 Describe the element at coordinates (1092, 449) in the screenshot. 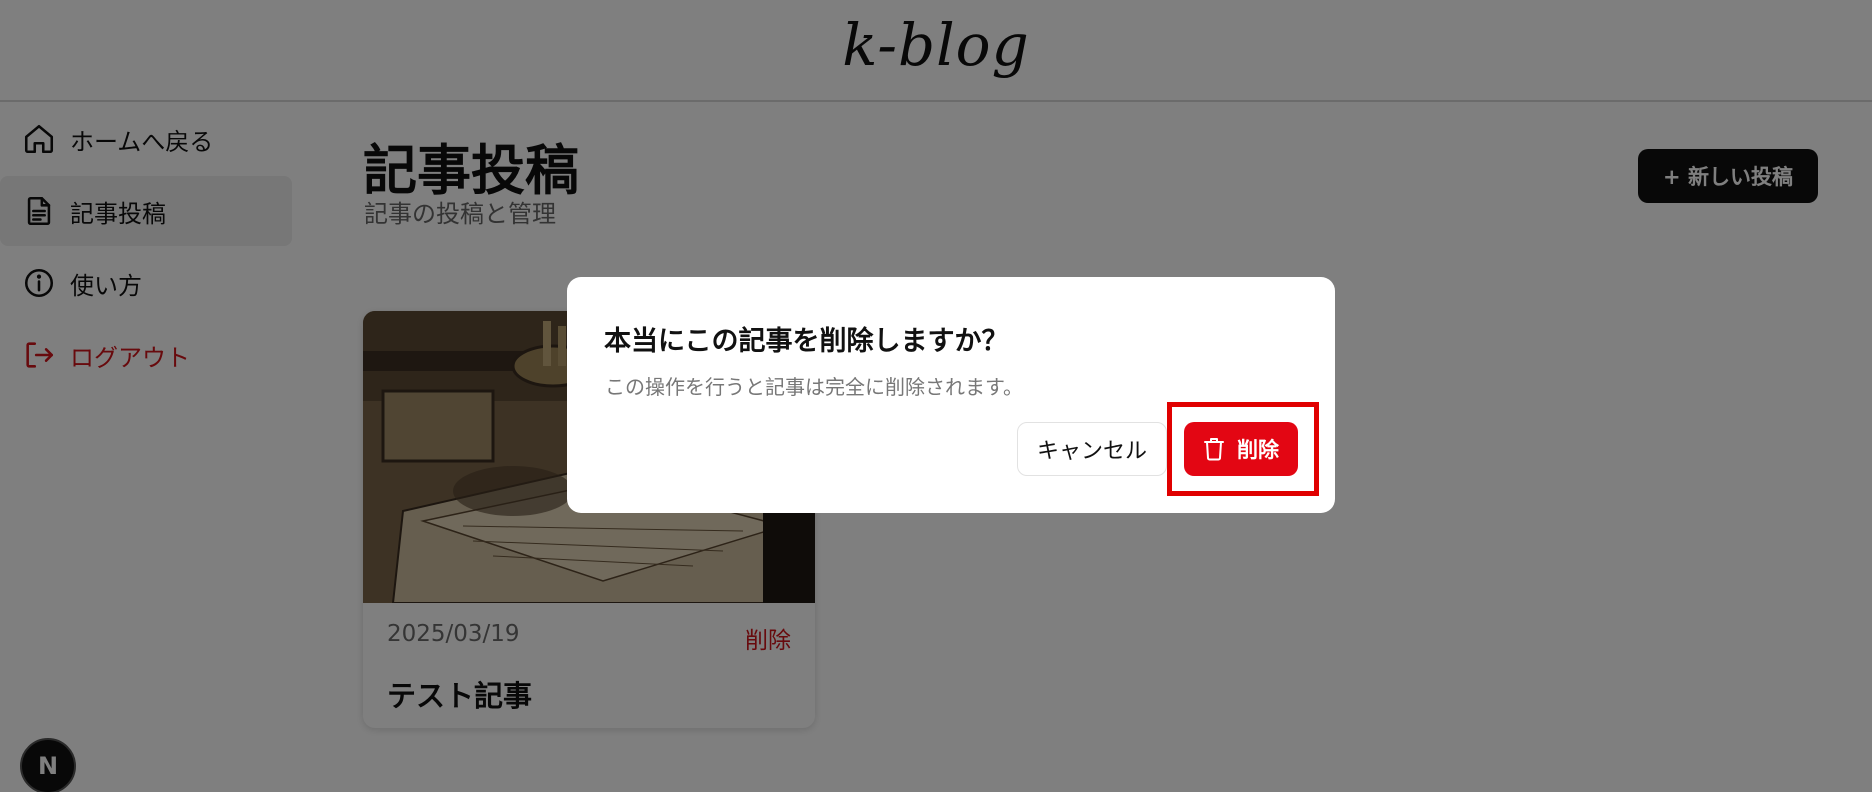

I see `cancel-button: キャンセル` at that location.